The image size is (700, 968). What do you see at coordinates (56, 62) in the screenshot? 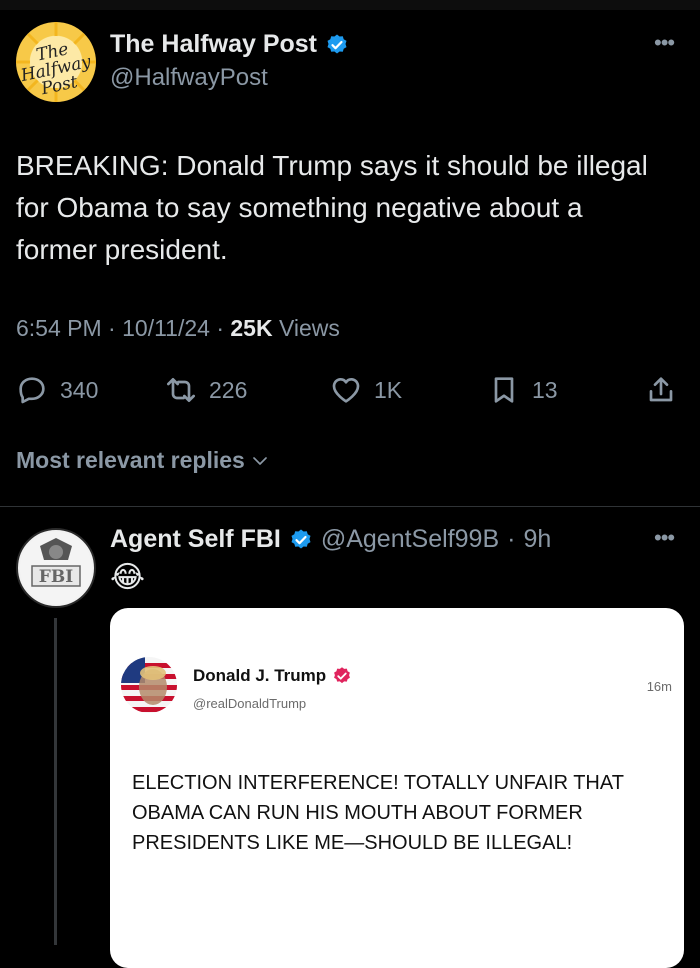
I see `author-avatar: The Halfway Post` at bounding box center [56, 62].